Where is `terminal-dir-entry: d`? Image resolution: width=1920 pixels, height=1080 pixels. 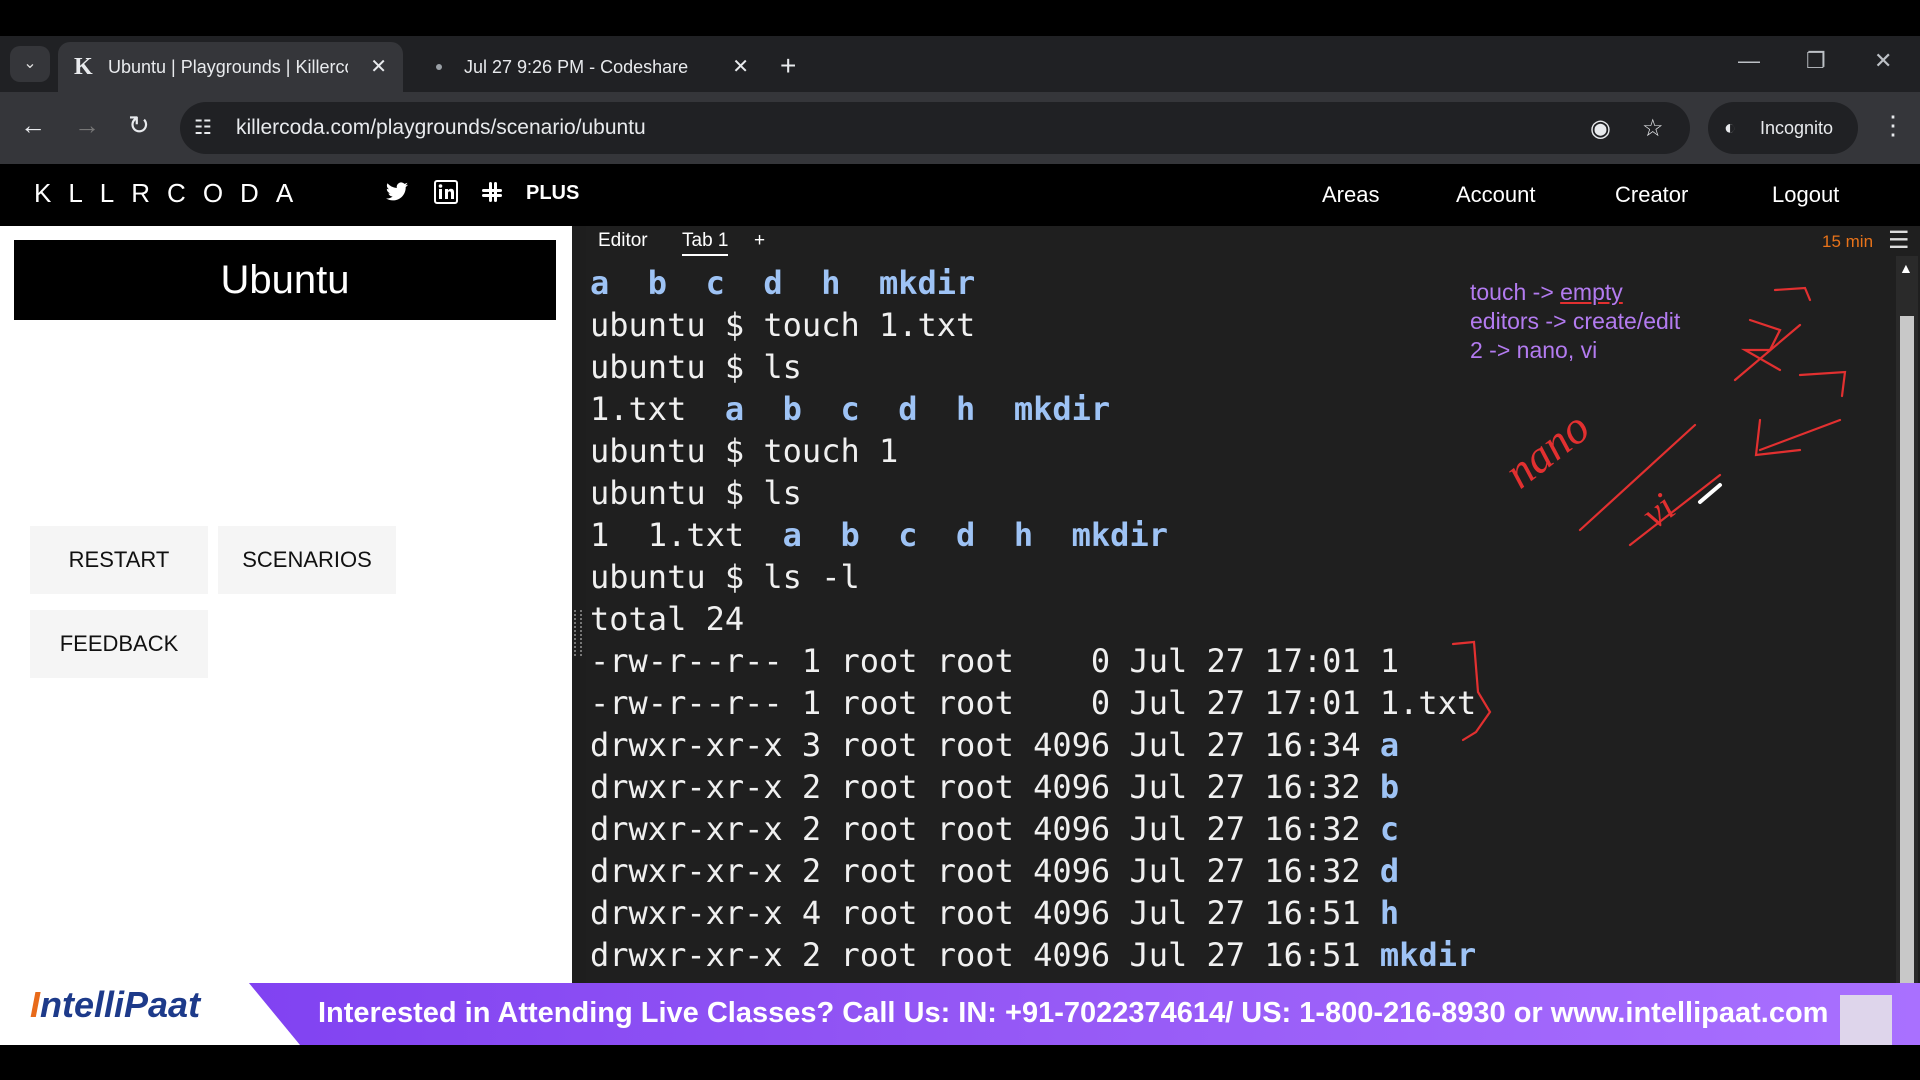
terminal-dir-entry: d is located at coordinates (1389, 871).